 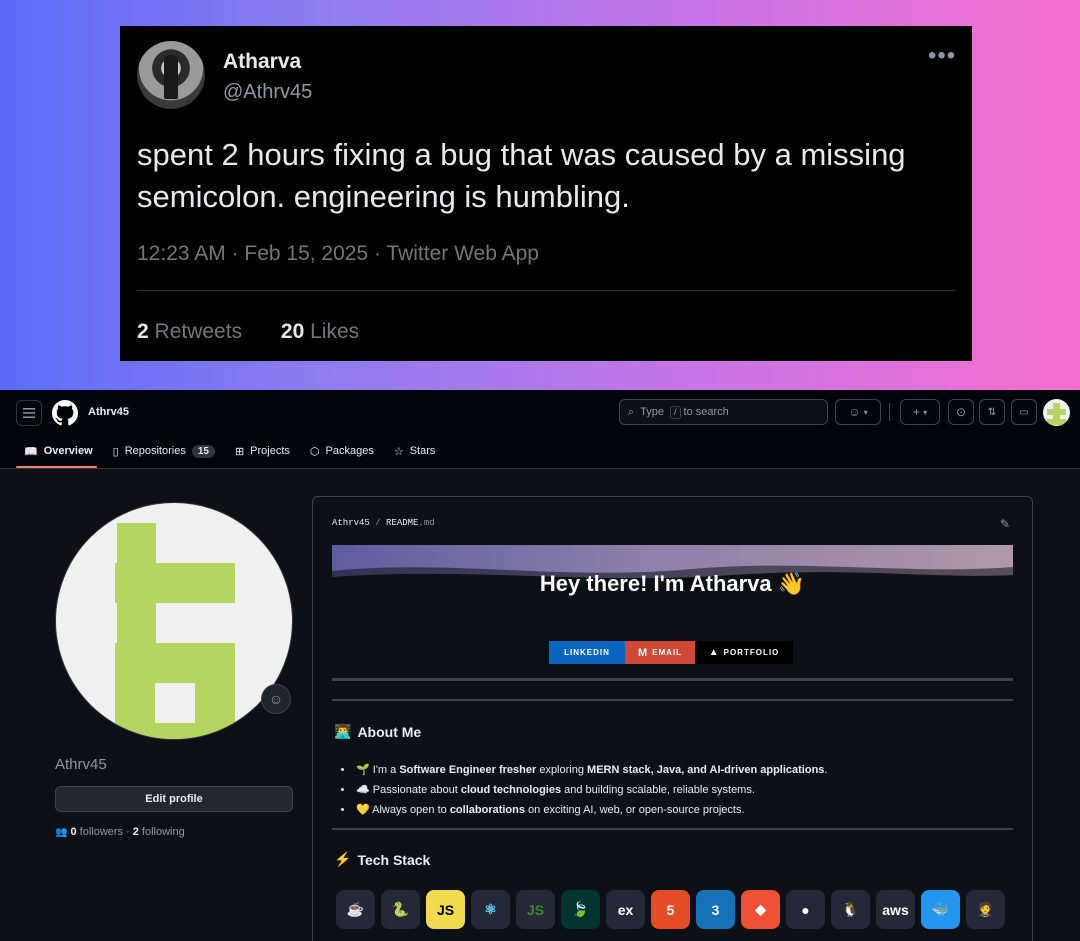 What do you see at coordinates (895, 909) in the screenshot?
I see `aws-icon: aws` at bounding box center [895, 909].